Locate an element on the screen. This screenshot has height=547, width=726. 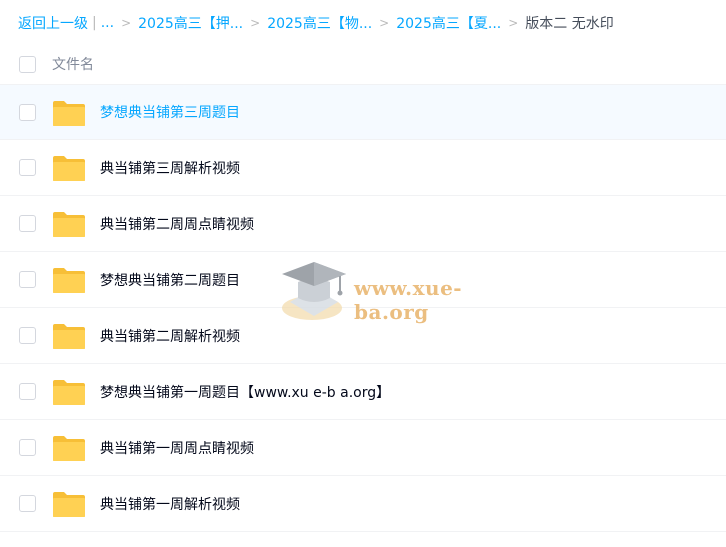
file-name: 典当铺第二周解析视频 is located at coordinates (170, 336).